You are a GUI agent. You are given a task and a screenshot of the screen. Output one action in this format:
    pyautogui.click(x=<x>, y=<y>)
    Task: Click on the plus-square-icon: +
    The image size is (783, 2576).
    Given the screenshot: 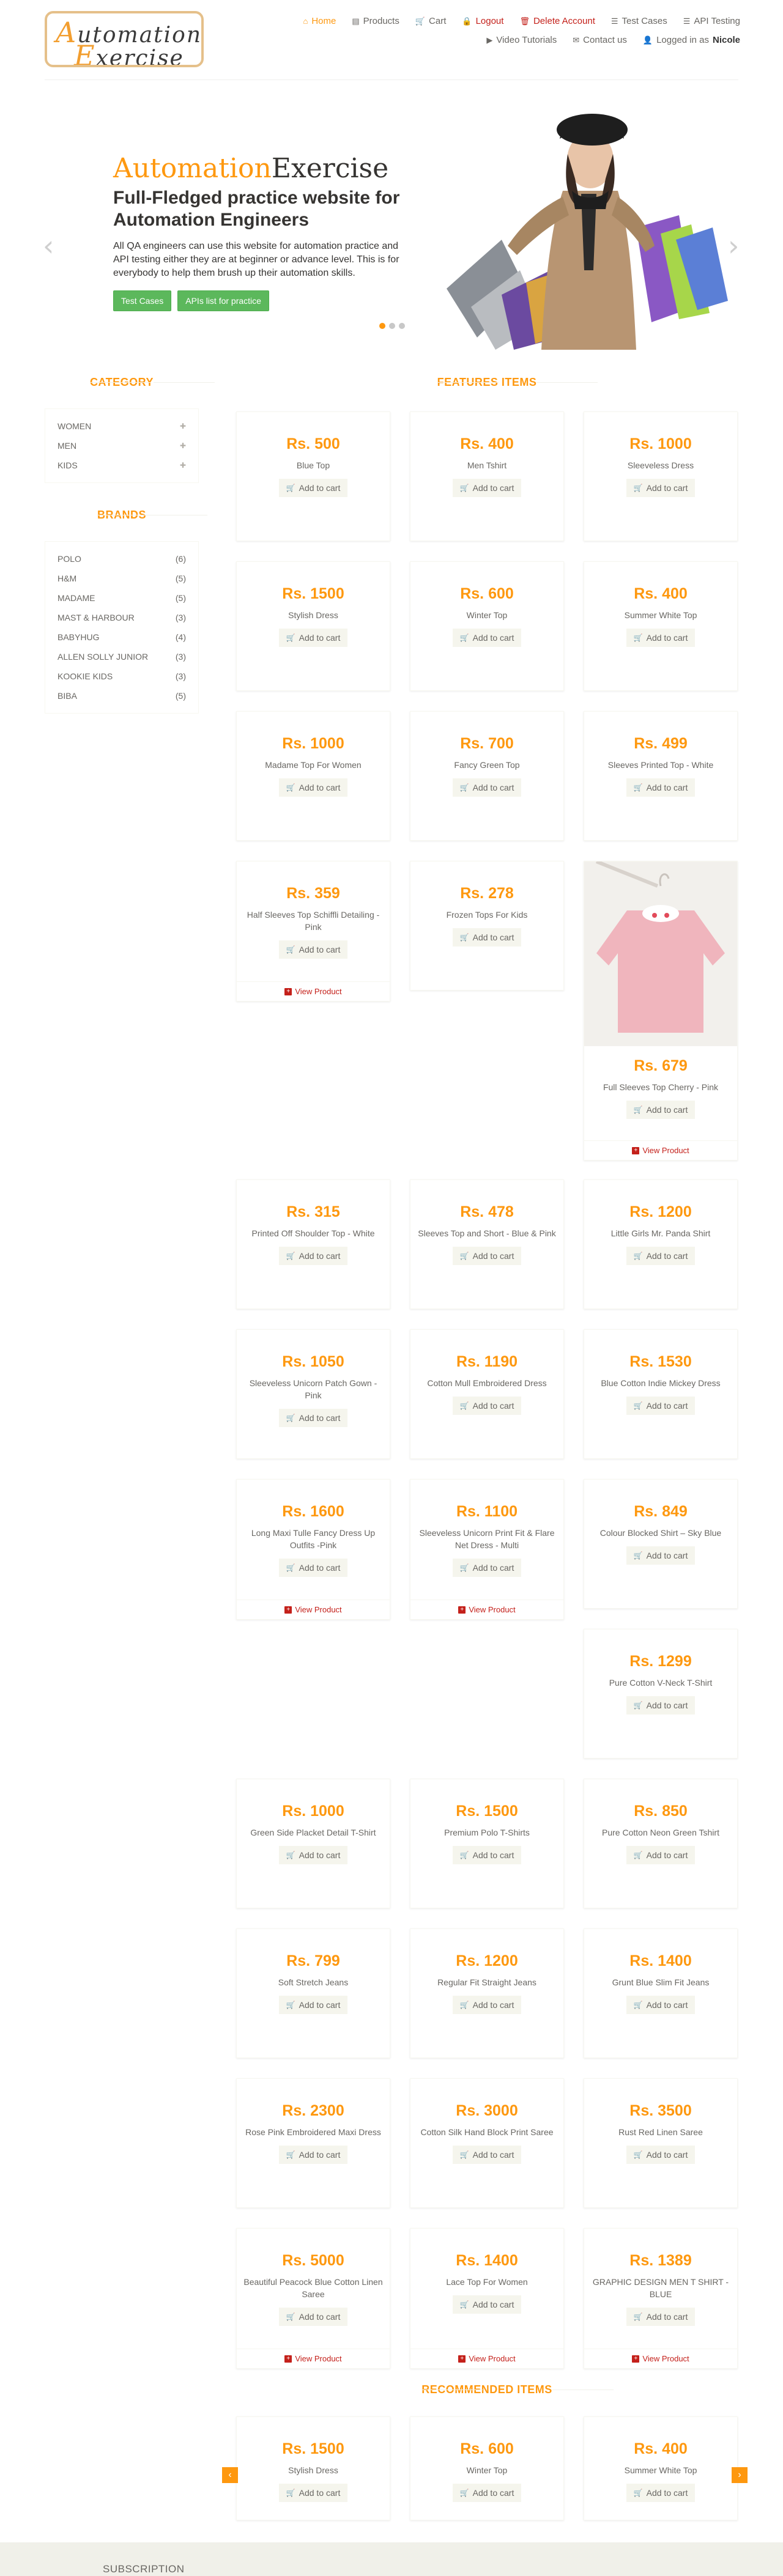 What is the action you would take?
    pyautogui.click(x=288, y=991)
    